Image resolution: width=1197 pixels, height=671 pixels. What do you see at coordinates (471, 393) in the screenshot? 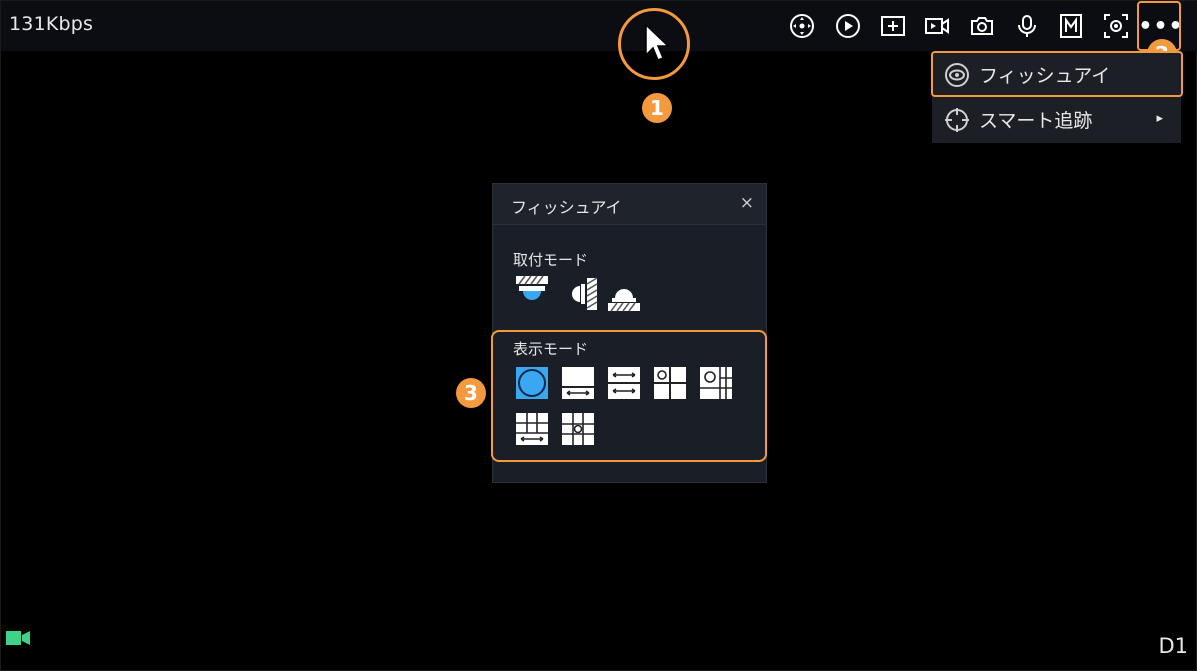
I see `annotation-badge-3: 3` at bounding box center [471, 393].